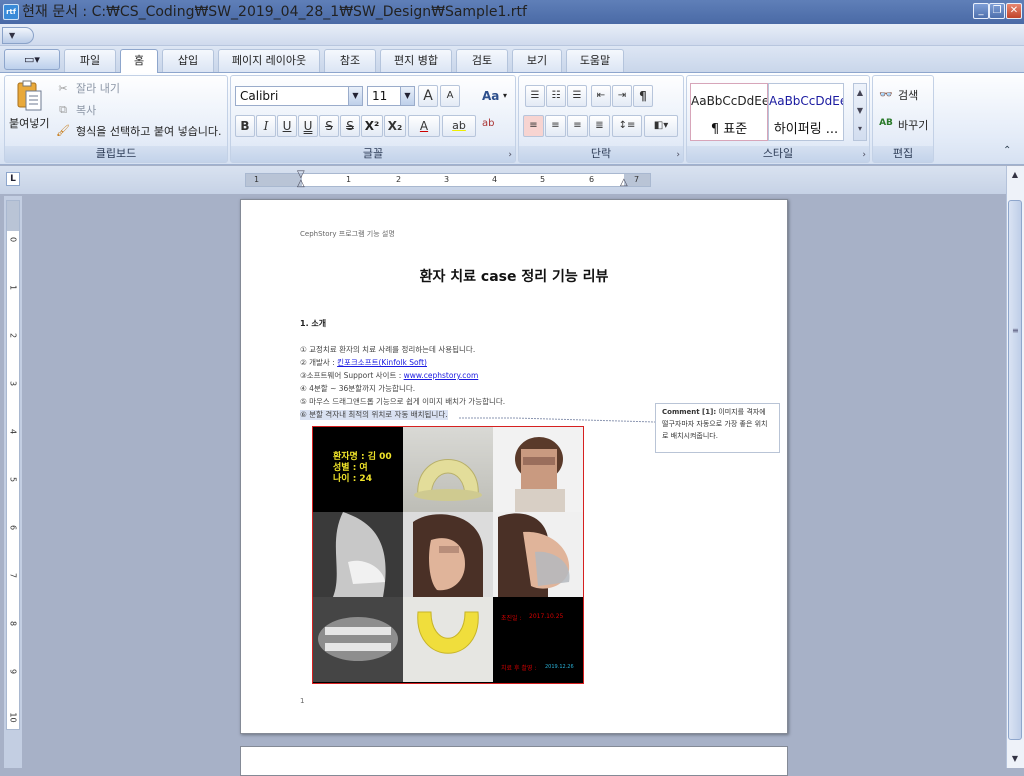  What do you see at coordinates (546, 616) in the screenshot?
I see `start-date-value: 2017.10.25` at bounding box center [546, 616].